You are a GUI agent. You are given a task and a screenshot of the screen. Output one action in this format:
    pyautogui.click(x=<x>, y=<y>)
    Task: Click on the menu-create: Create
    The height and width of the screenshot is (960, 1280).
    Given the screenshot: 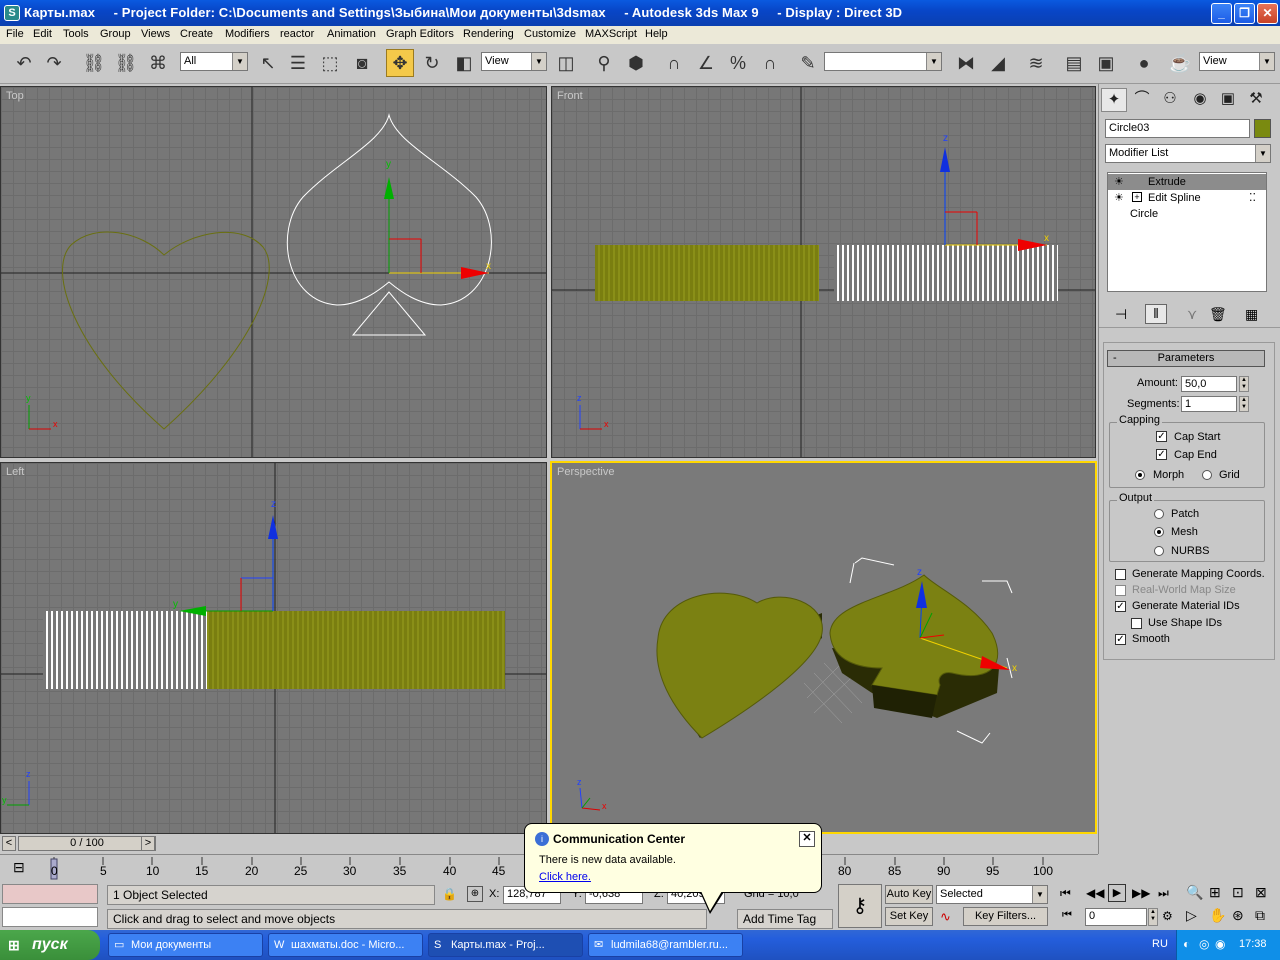 What is the action you would take?
    pyautogui.click(x=196, y=34)
    